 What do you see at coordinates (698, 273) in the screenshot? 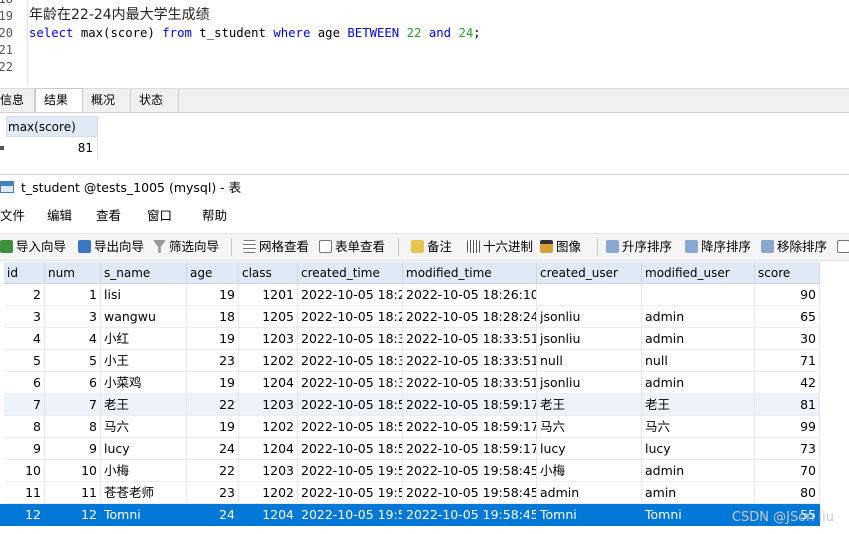
I see `column-header-modified-user: modified_user` at bounding box center [698, 273].